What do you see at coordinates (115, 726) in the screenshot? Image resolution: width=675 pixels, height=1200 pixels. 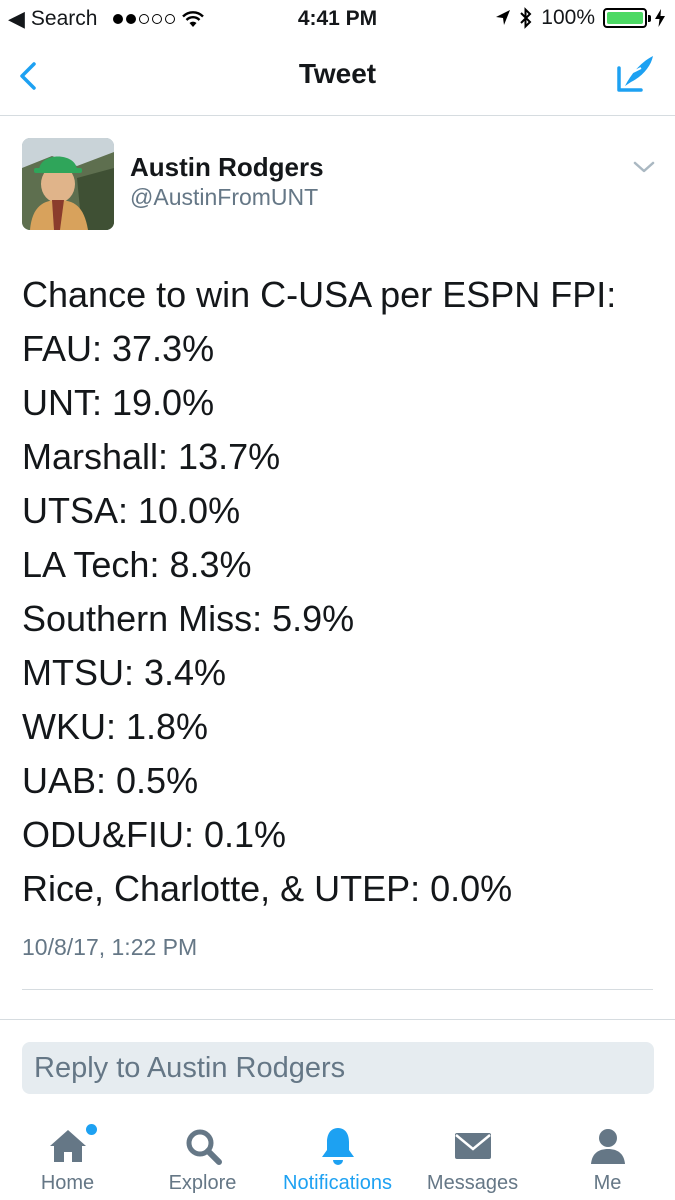 I see `tweet-line: WKU: 1.8%` at bounding box center [115, 726].